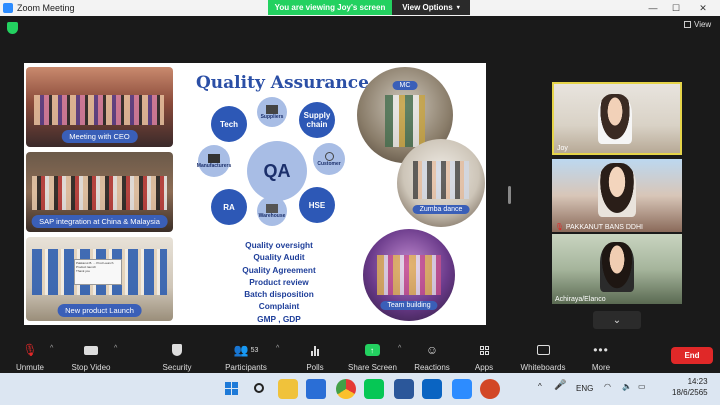 This screenshot has width=720, height=405. Describe the element at coordinates (627, 386) in the screenshot. I see `speaker-icon: 🔈` at that location.